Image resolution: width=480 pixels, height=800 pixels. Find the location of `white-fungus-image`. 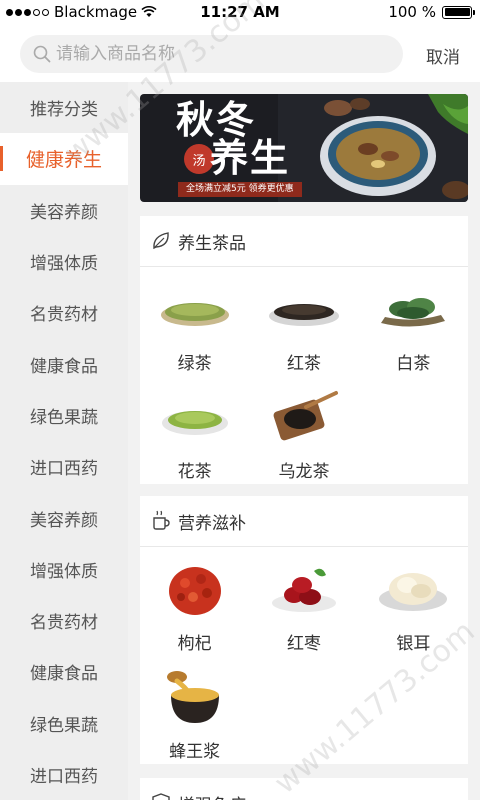

white-fungus-image is located at coordinates (413, 592).